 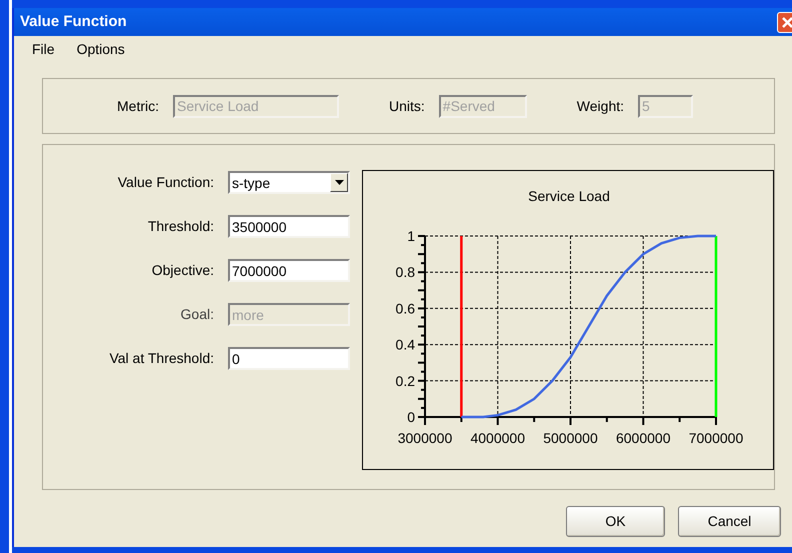 What do you see at coordinates (425, 438) in the screenshot?
I see `x-tick-label: 3000000` at bounding box center [425, 438].